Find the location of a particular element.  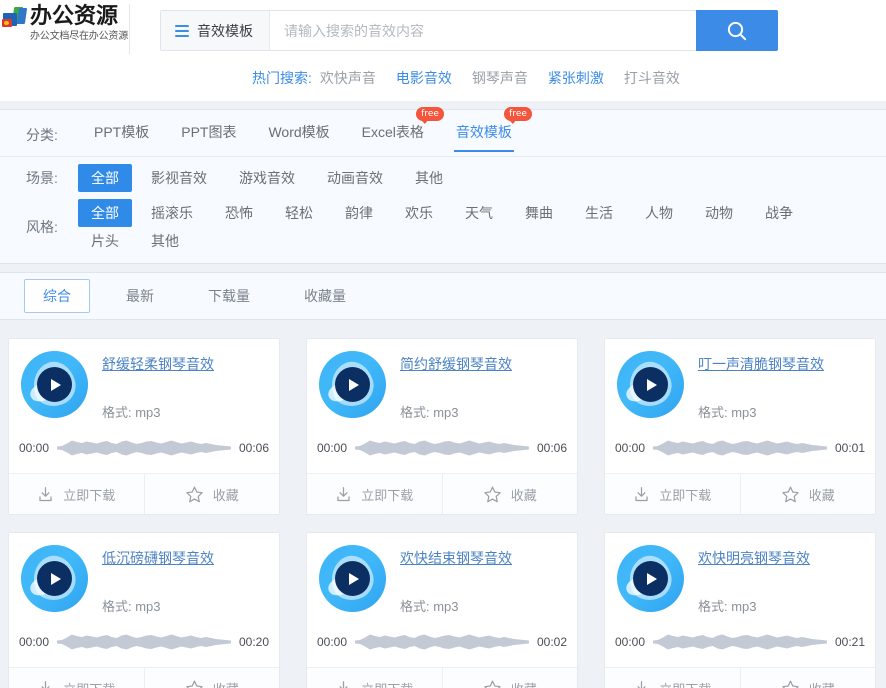

style-tag-4: 韵律 is located at coordinates (359, 213).